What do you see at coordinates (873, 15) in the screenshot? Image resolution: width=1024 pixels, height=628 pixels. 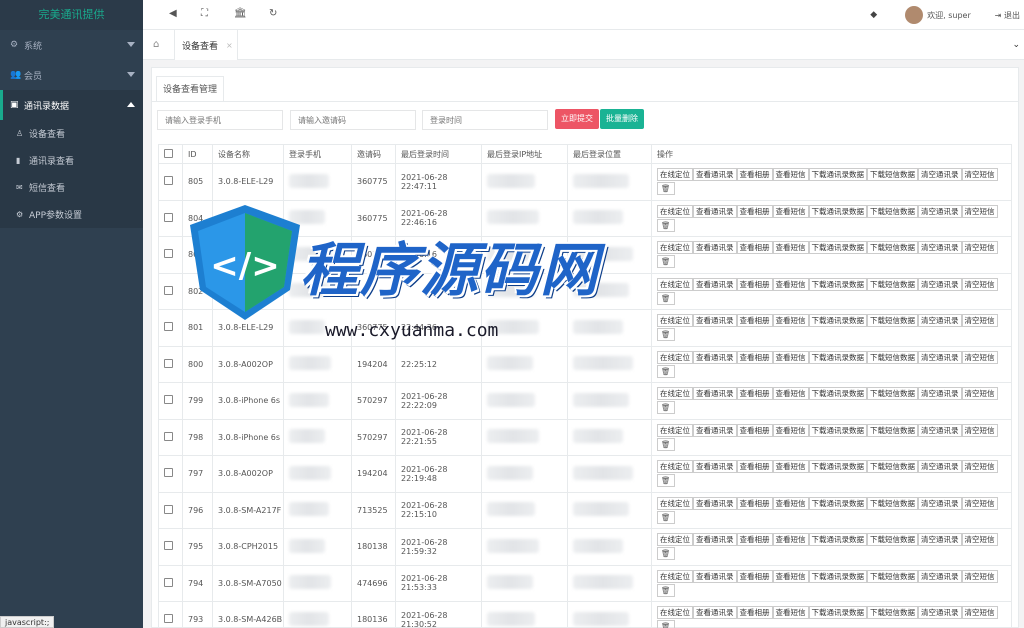 I see `tag-icon: ◆` at bounding box center [873, 15].